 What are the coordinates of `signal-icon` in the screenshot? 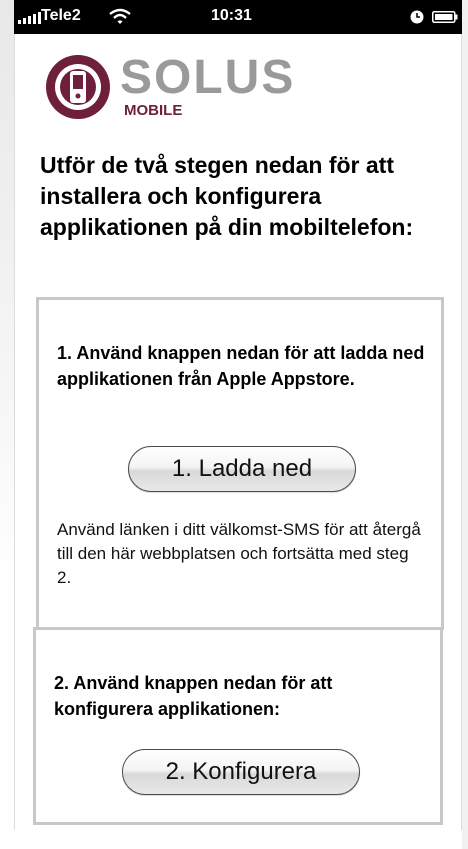 It's located at (29, 18).